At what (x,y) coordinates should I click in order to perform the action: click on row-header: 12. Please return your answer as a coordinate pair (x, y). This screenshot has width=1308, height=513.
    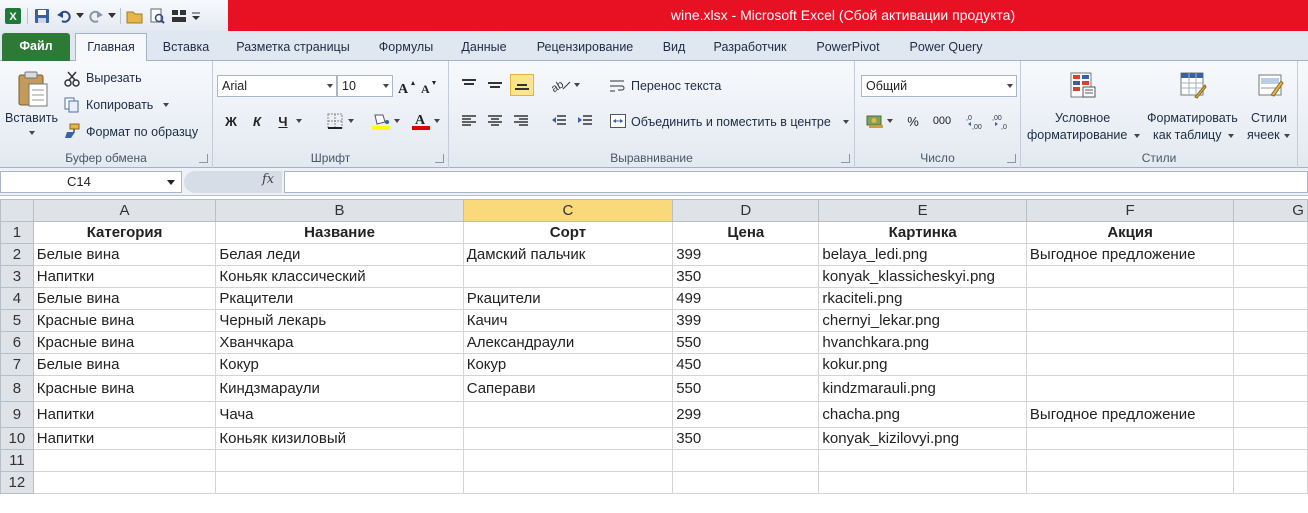
    Looking at the image, I should click on (17, 482).